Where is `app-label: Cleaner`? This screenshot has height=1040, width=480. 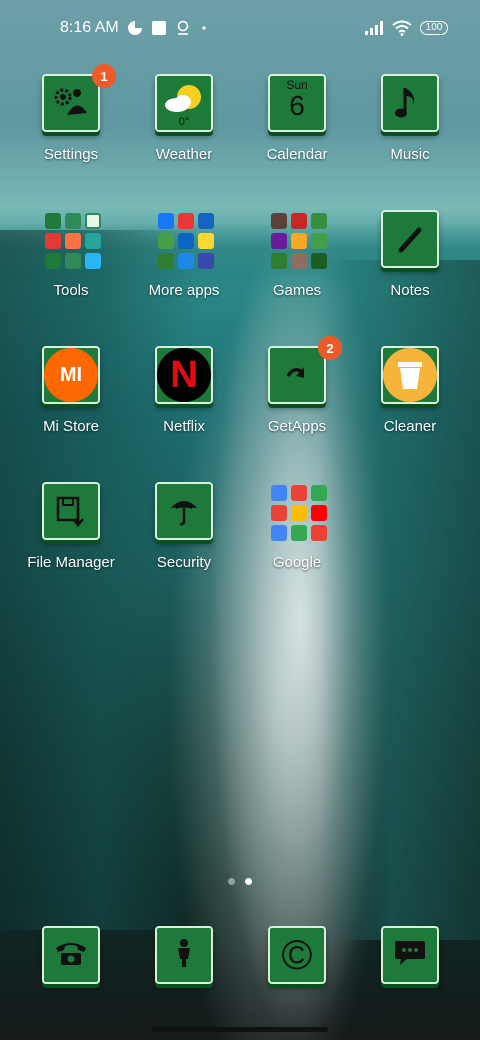
app-label: Cleaner is located at coordinates (410, 426).